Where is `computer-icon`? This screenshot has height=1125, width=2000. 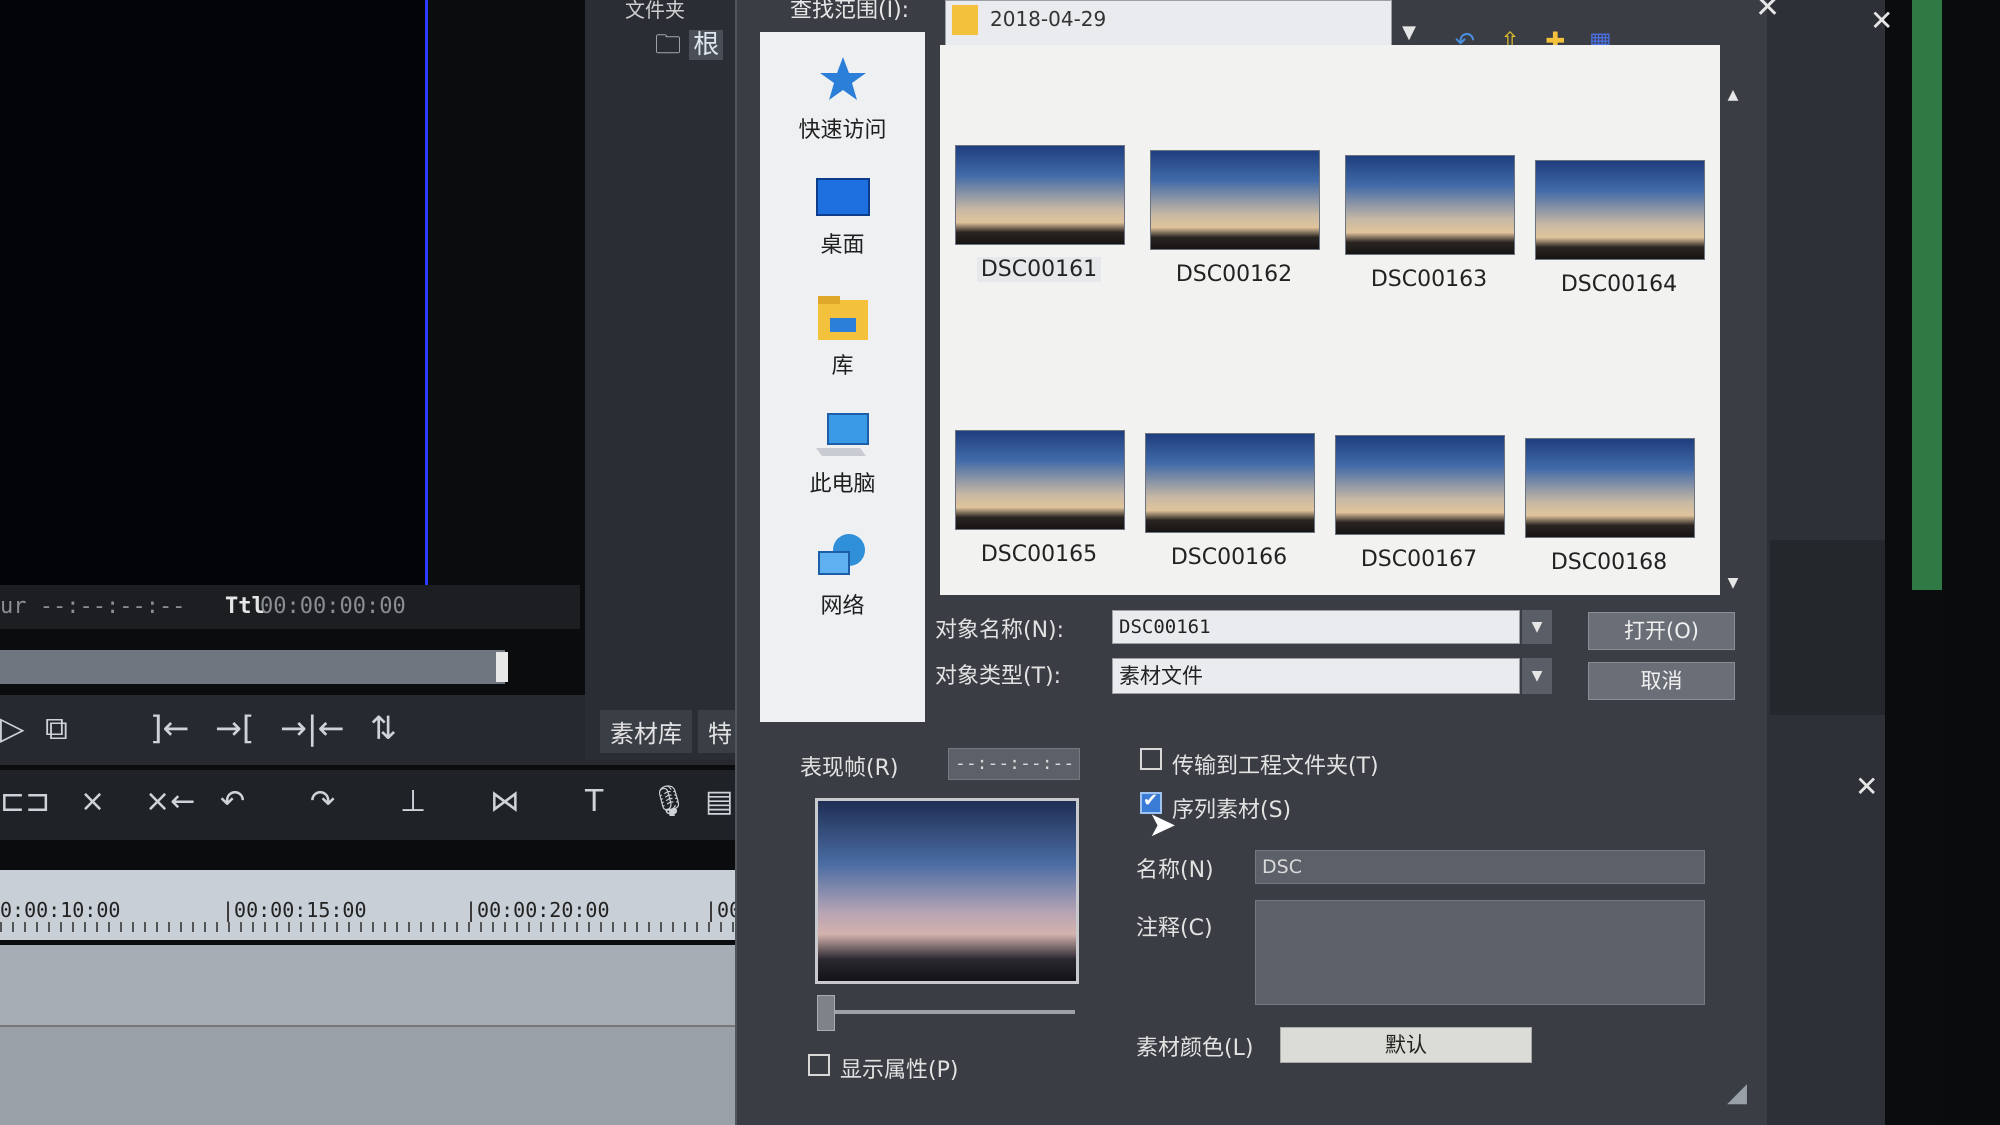
computer-icon is located at coordinates (842, 434).